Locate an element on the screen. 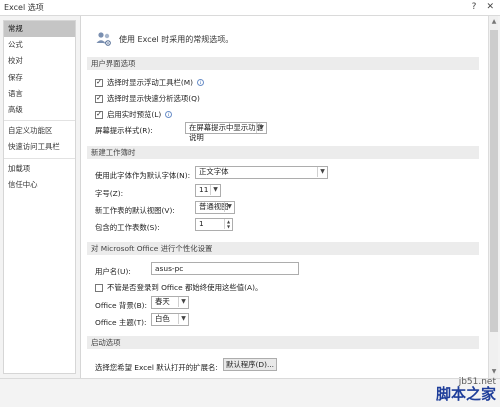 The width and height of the screenshot is (500, 407). live-preview-checkbox: ✓ is located at coordinates (99, 114).